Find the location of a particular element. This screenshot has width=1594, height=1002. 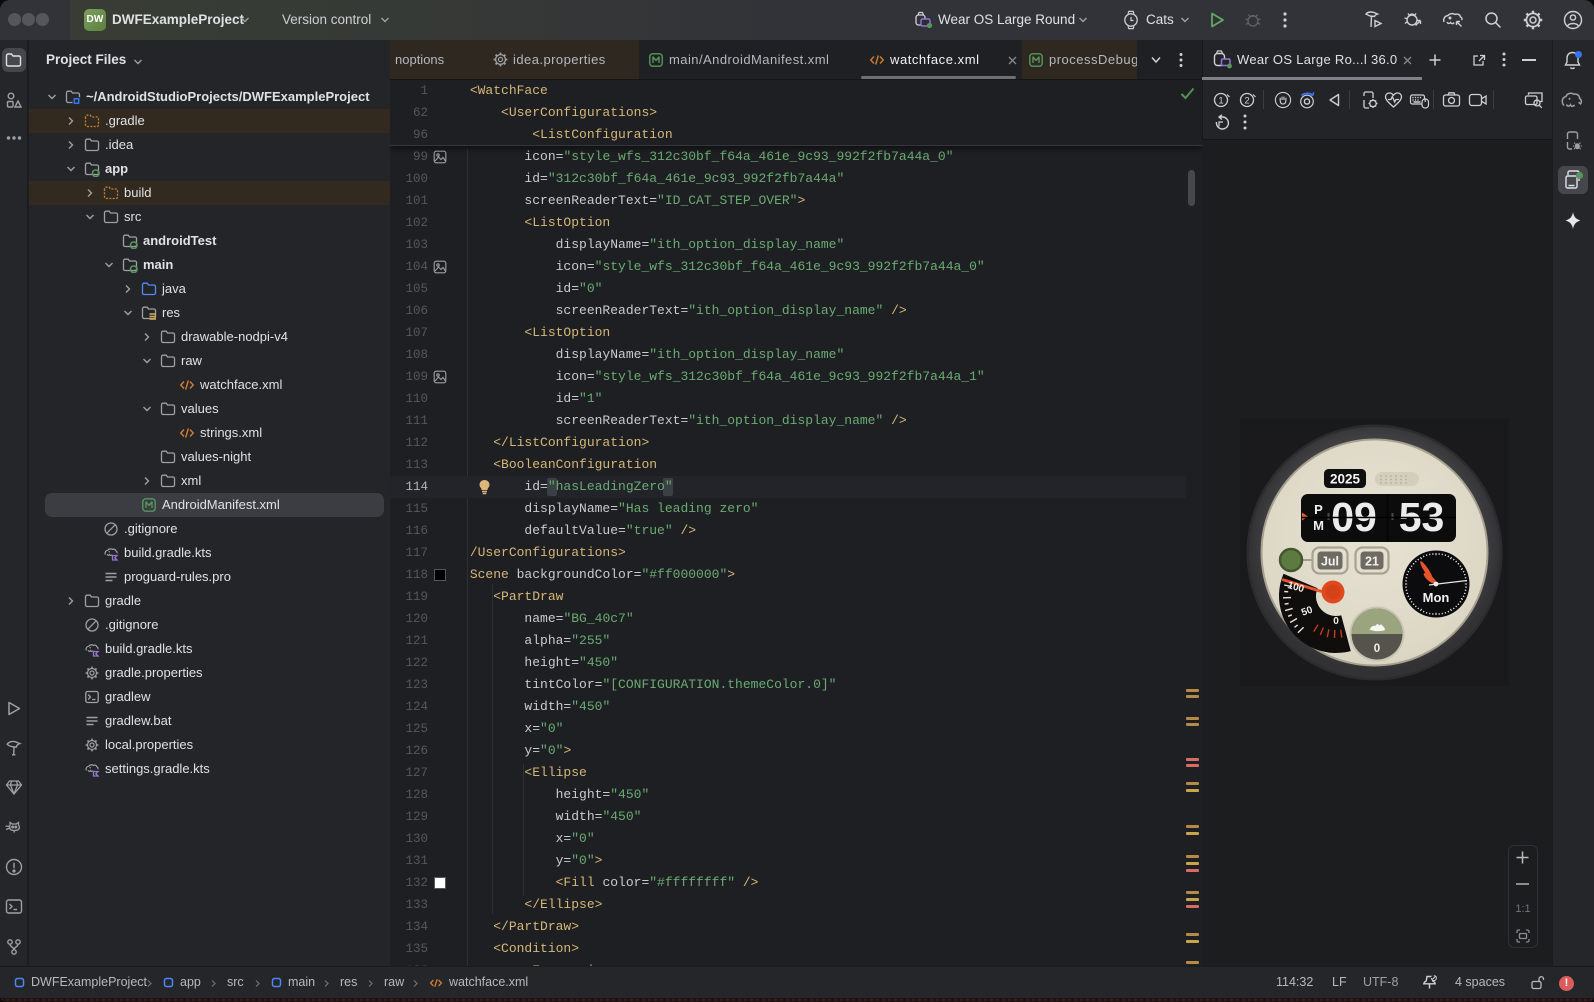

svg-text: 21 is located at coordinates (1372, 562).